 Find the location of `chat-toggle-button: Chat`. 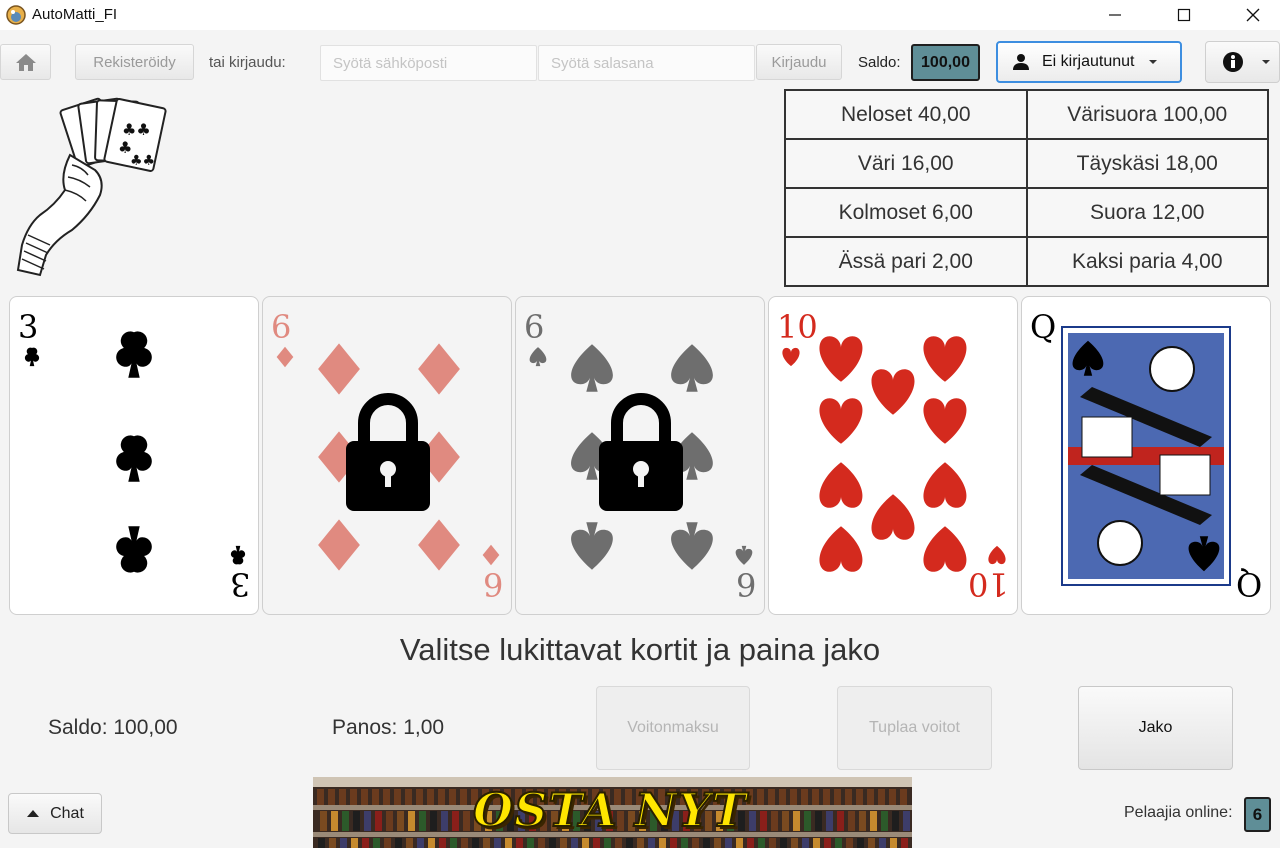

chat-toggle-button: Chat is located at coordinates (55, 813).